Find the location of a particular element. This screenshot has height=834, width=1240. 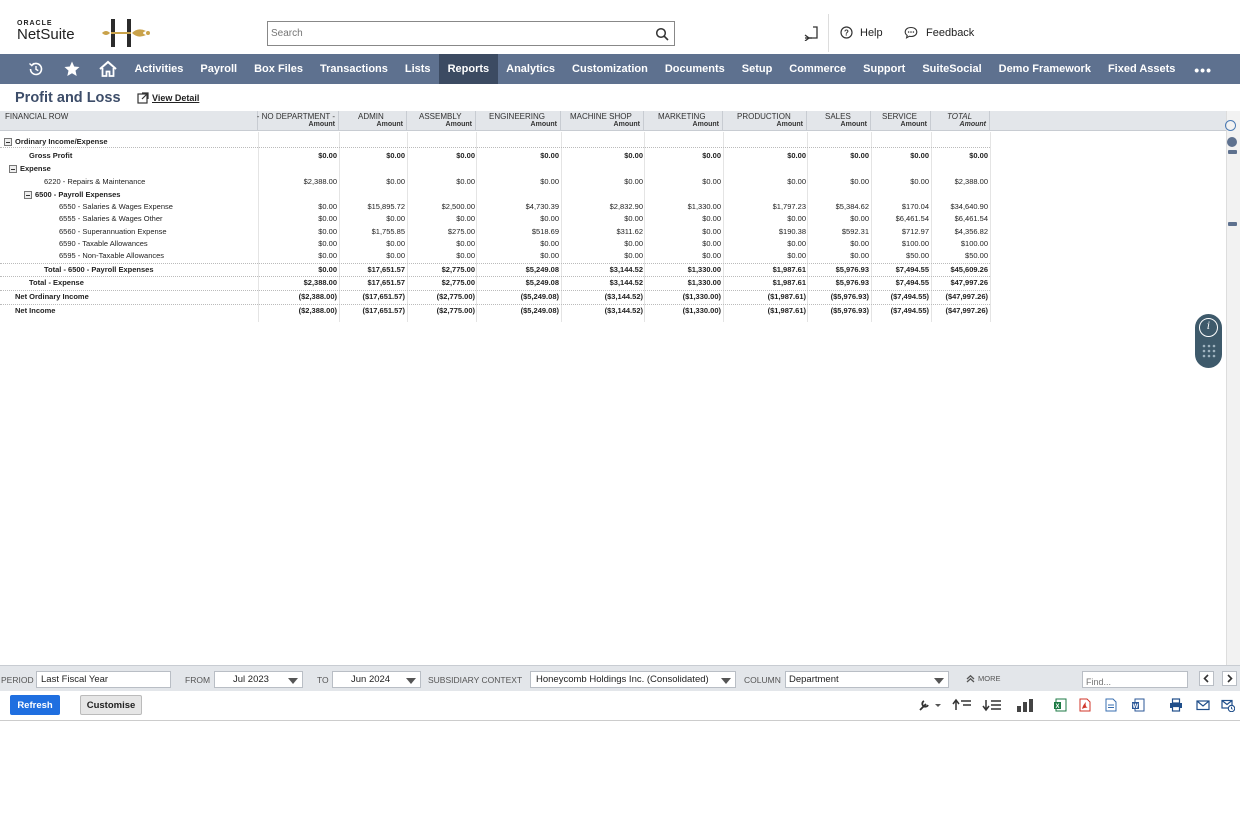

amount-cell: $3,144.52 is located at coordinates (626, 282).